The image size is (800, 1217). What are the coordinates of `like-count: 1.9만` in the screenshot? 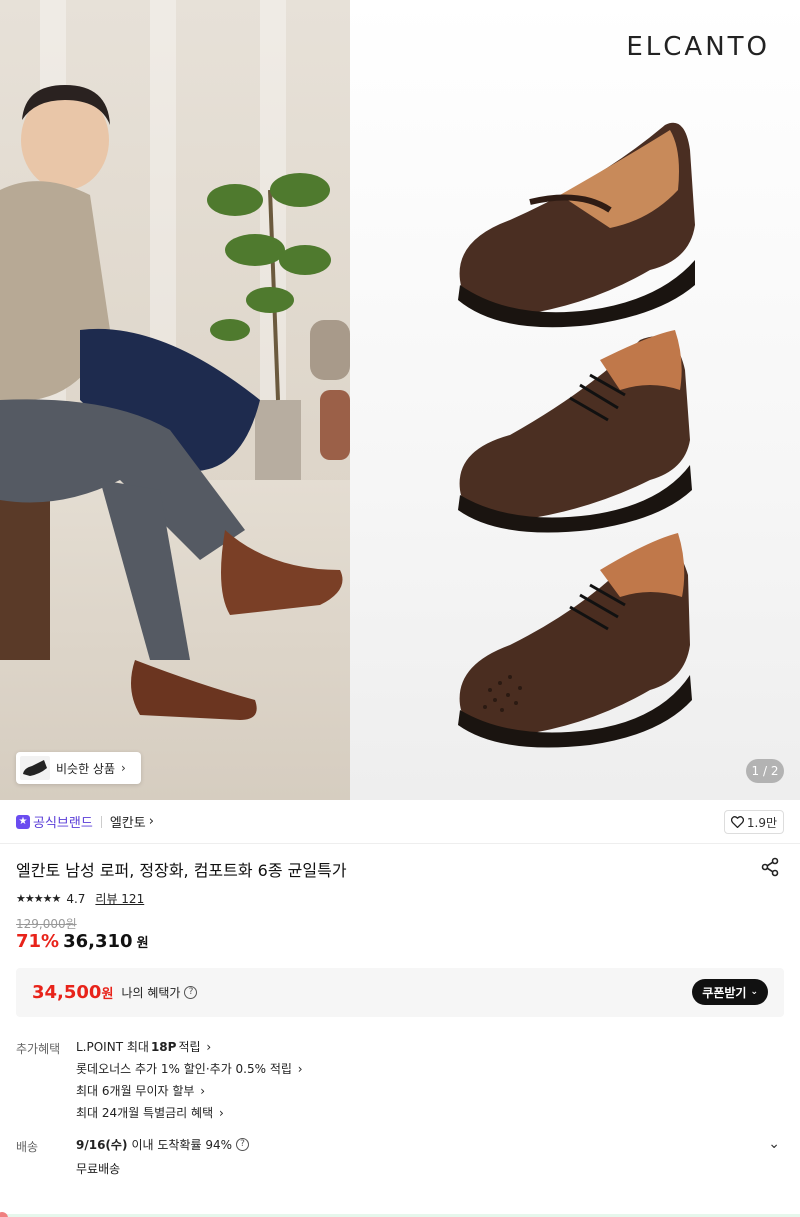 It's located at (761, 822).